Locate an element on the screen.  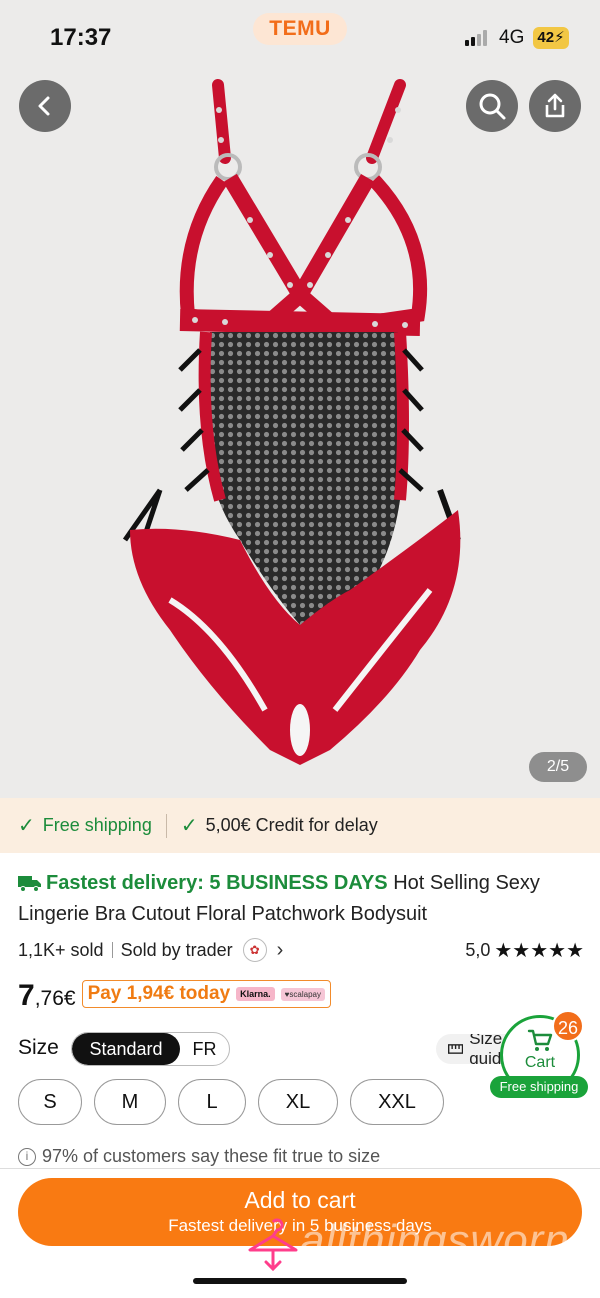
gallery-counter: 2/5 is located at coordinates (558, 767).